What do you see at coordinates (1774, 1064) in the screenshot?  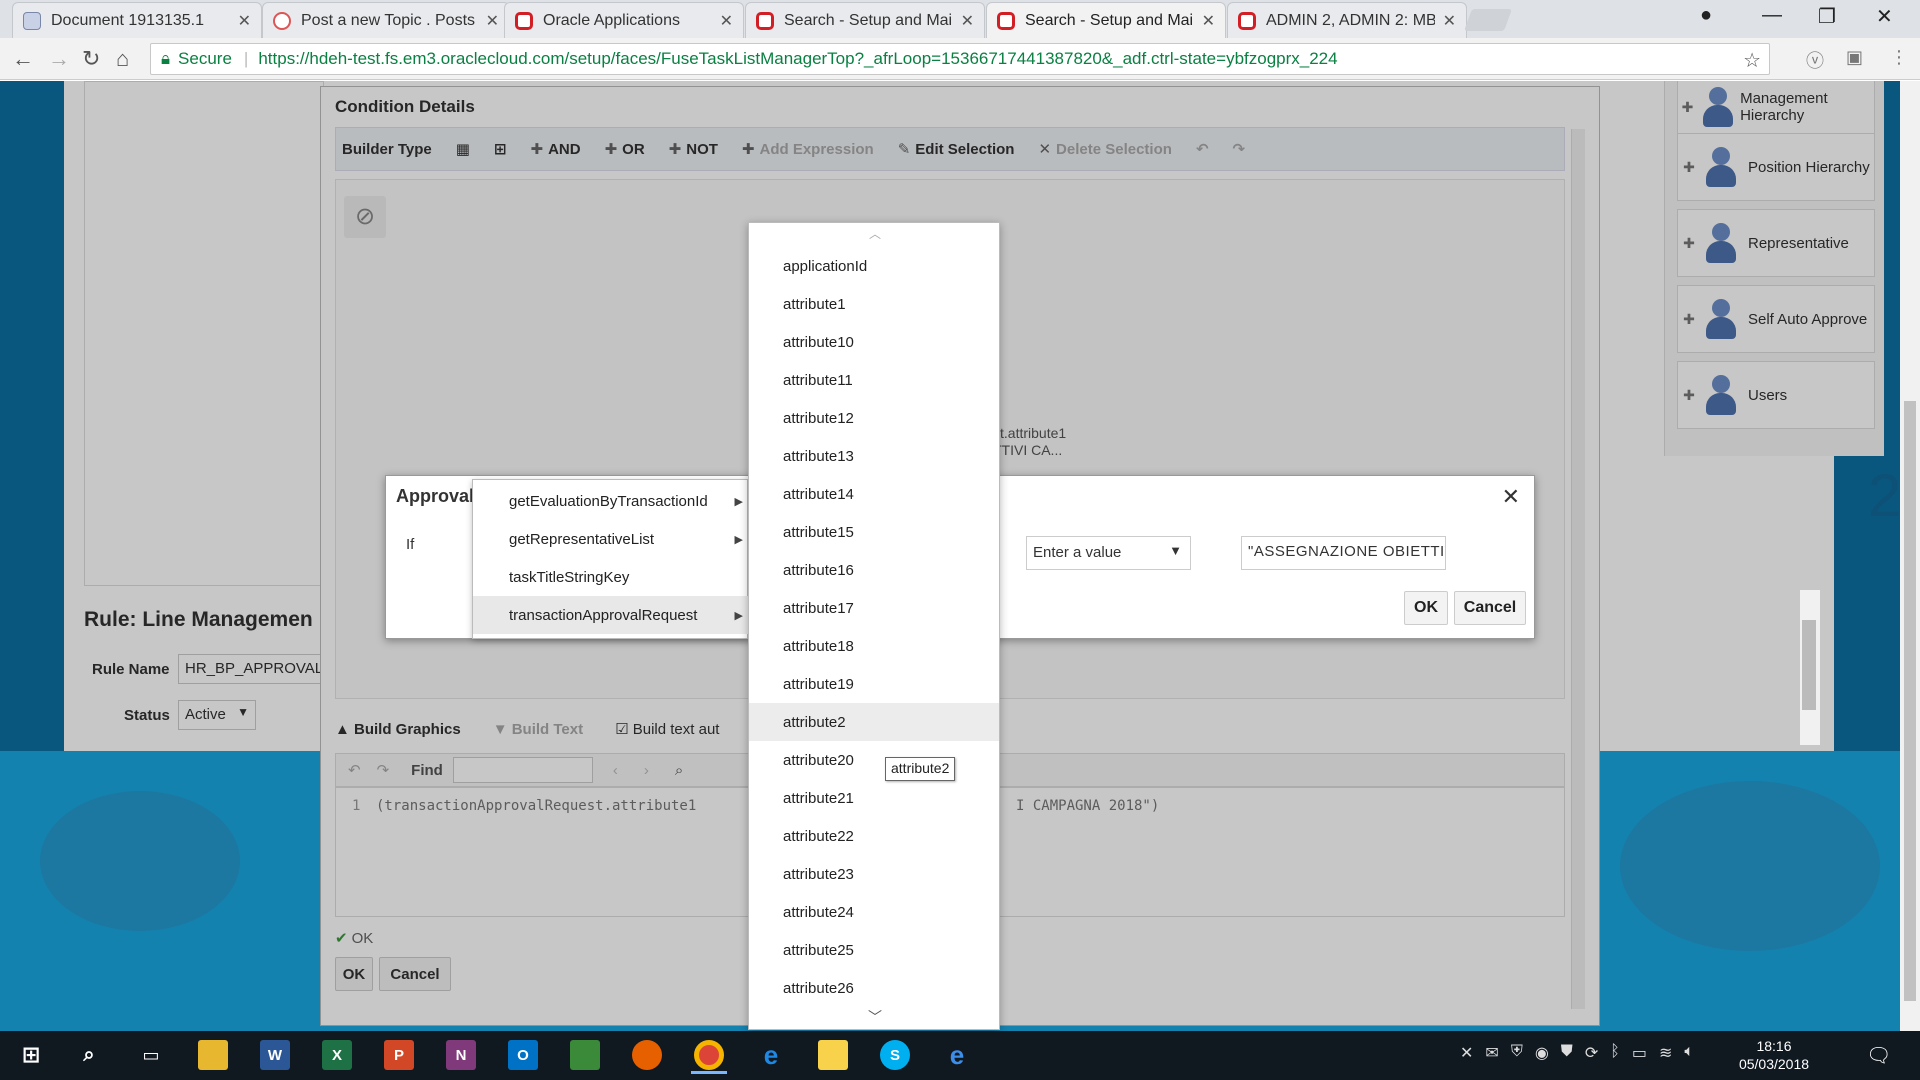 I see `clock-date: 05/03/2018` at bounding box center [1774, 1064].